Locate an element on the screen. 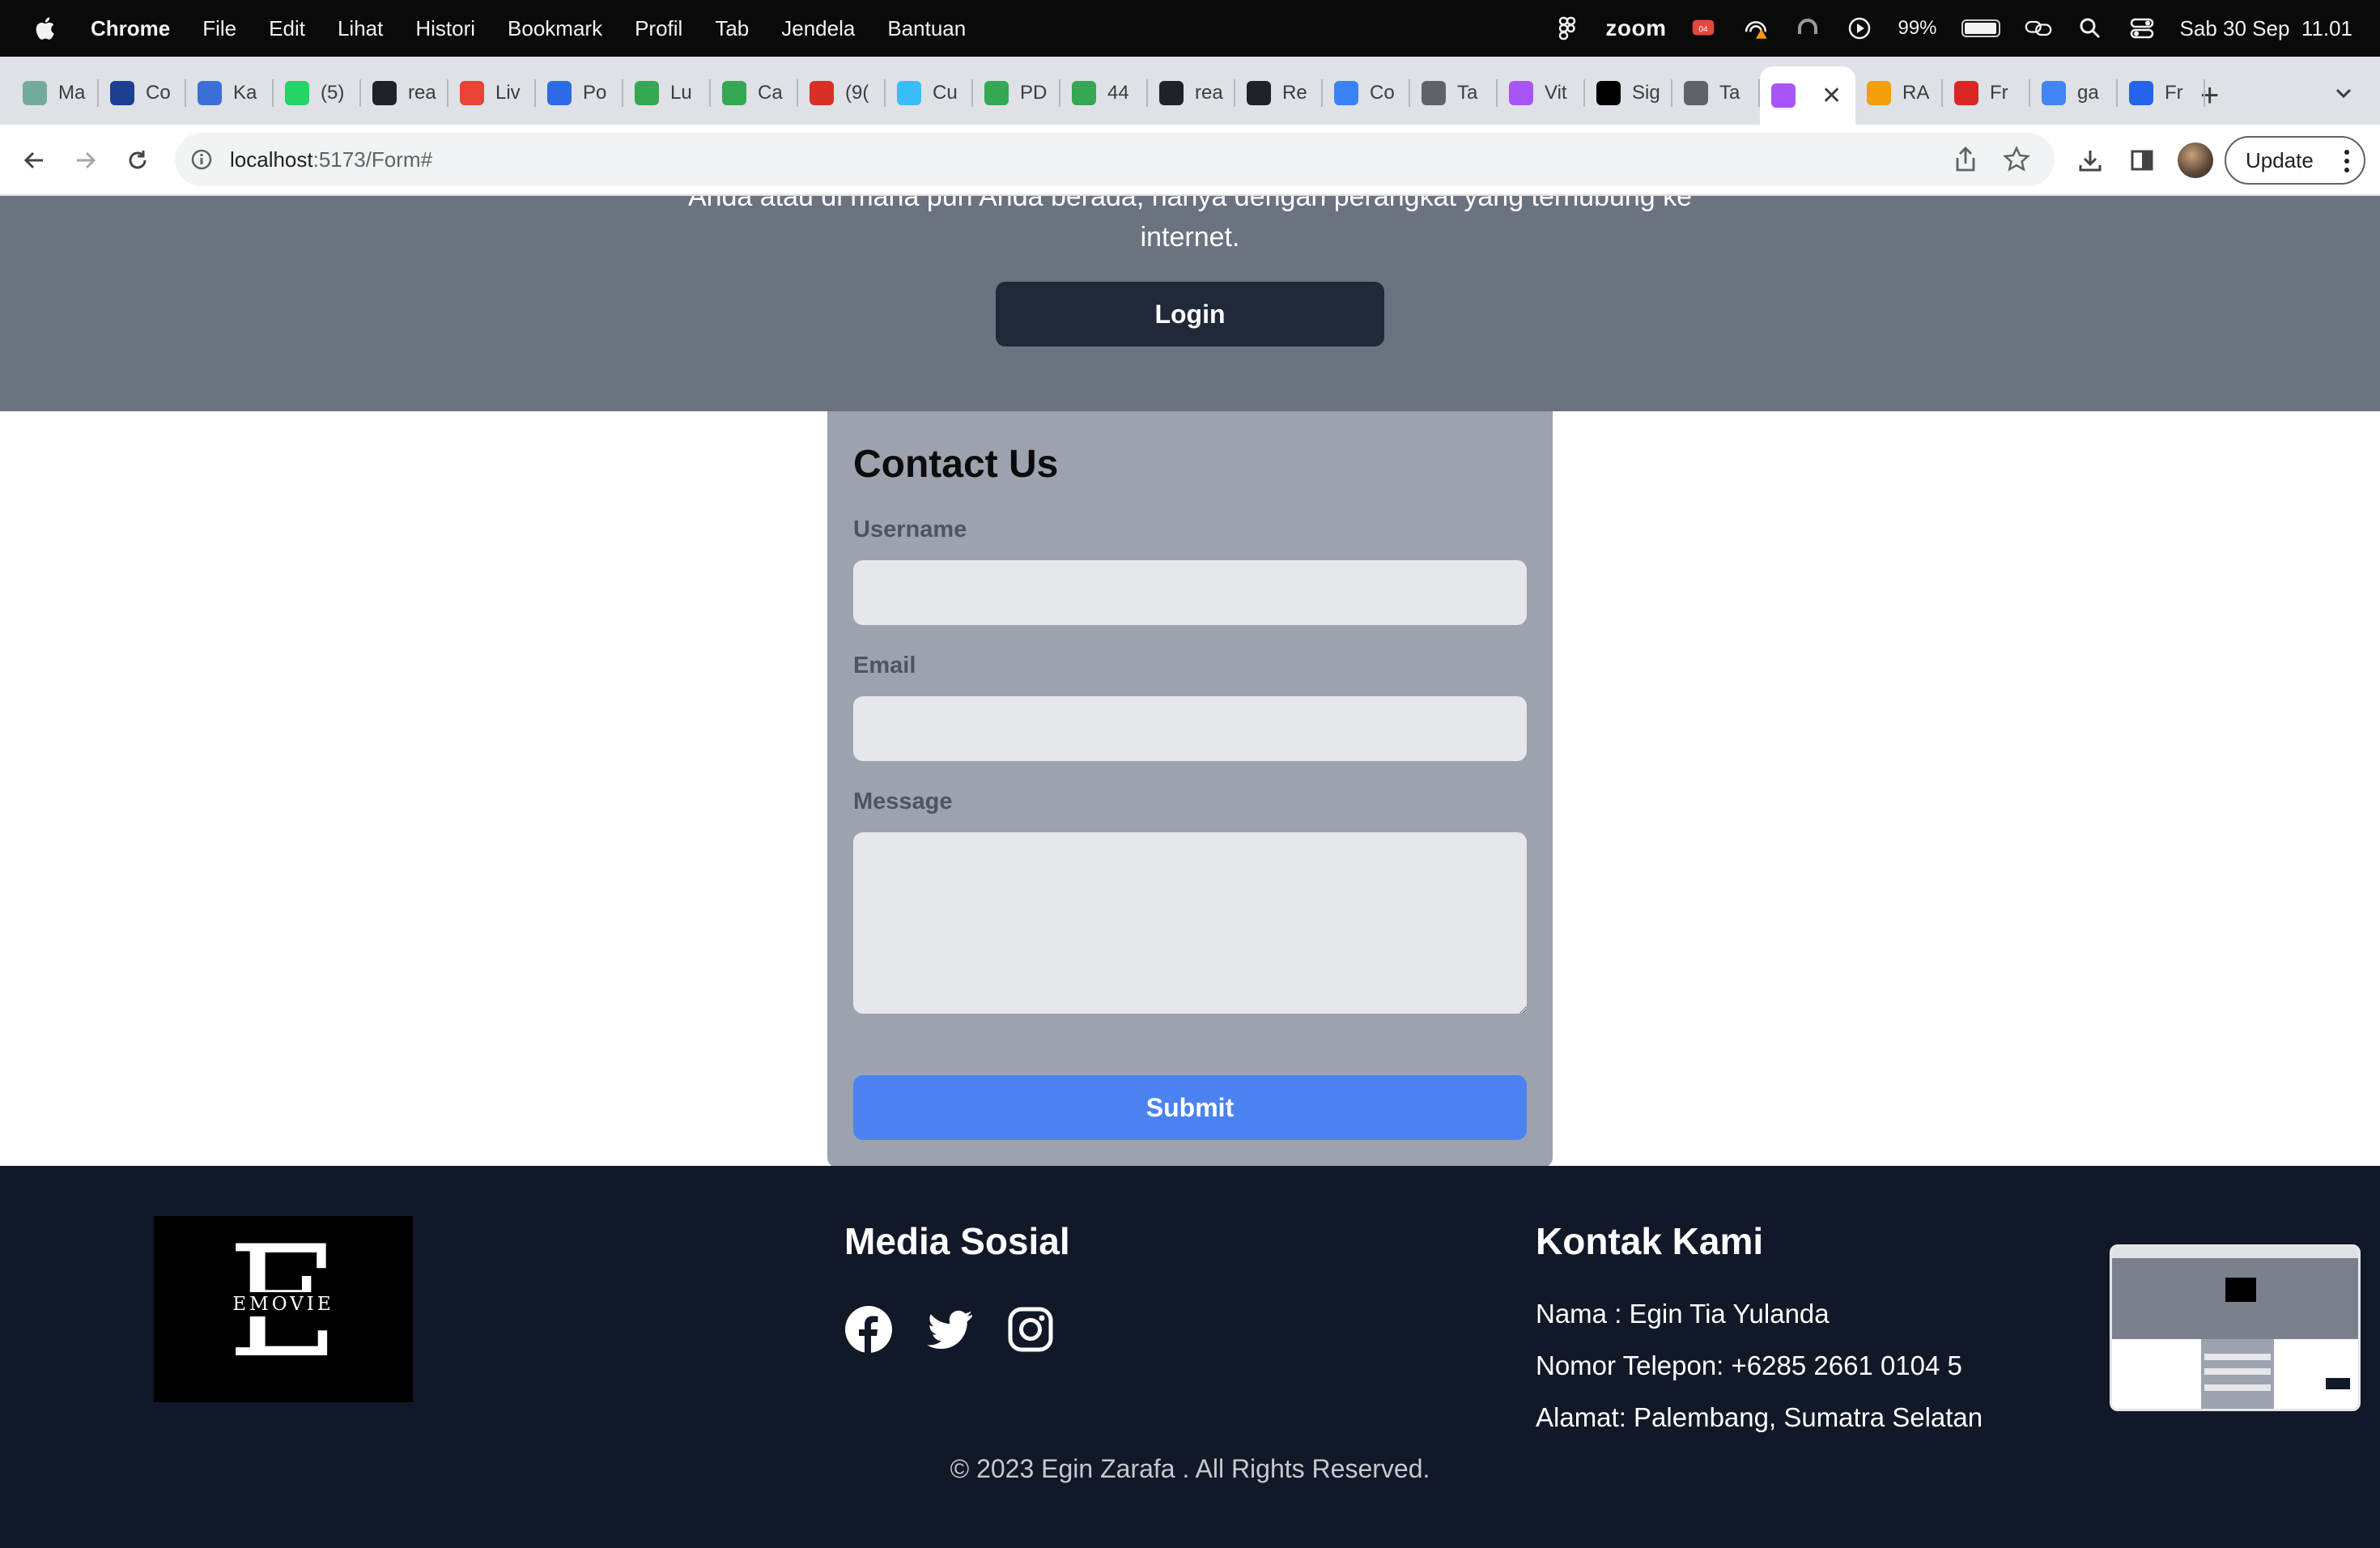  back-arrow-icon is located at coordinates (34, 160).